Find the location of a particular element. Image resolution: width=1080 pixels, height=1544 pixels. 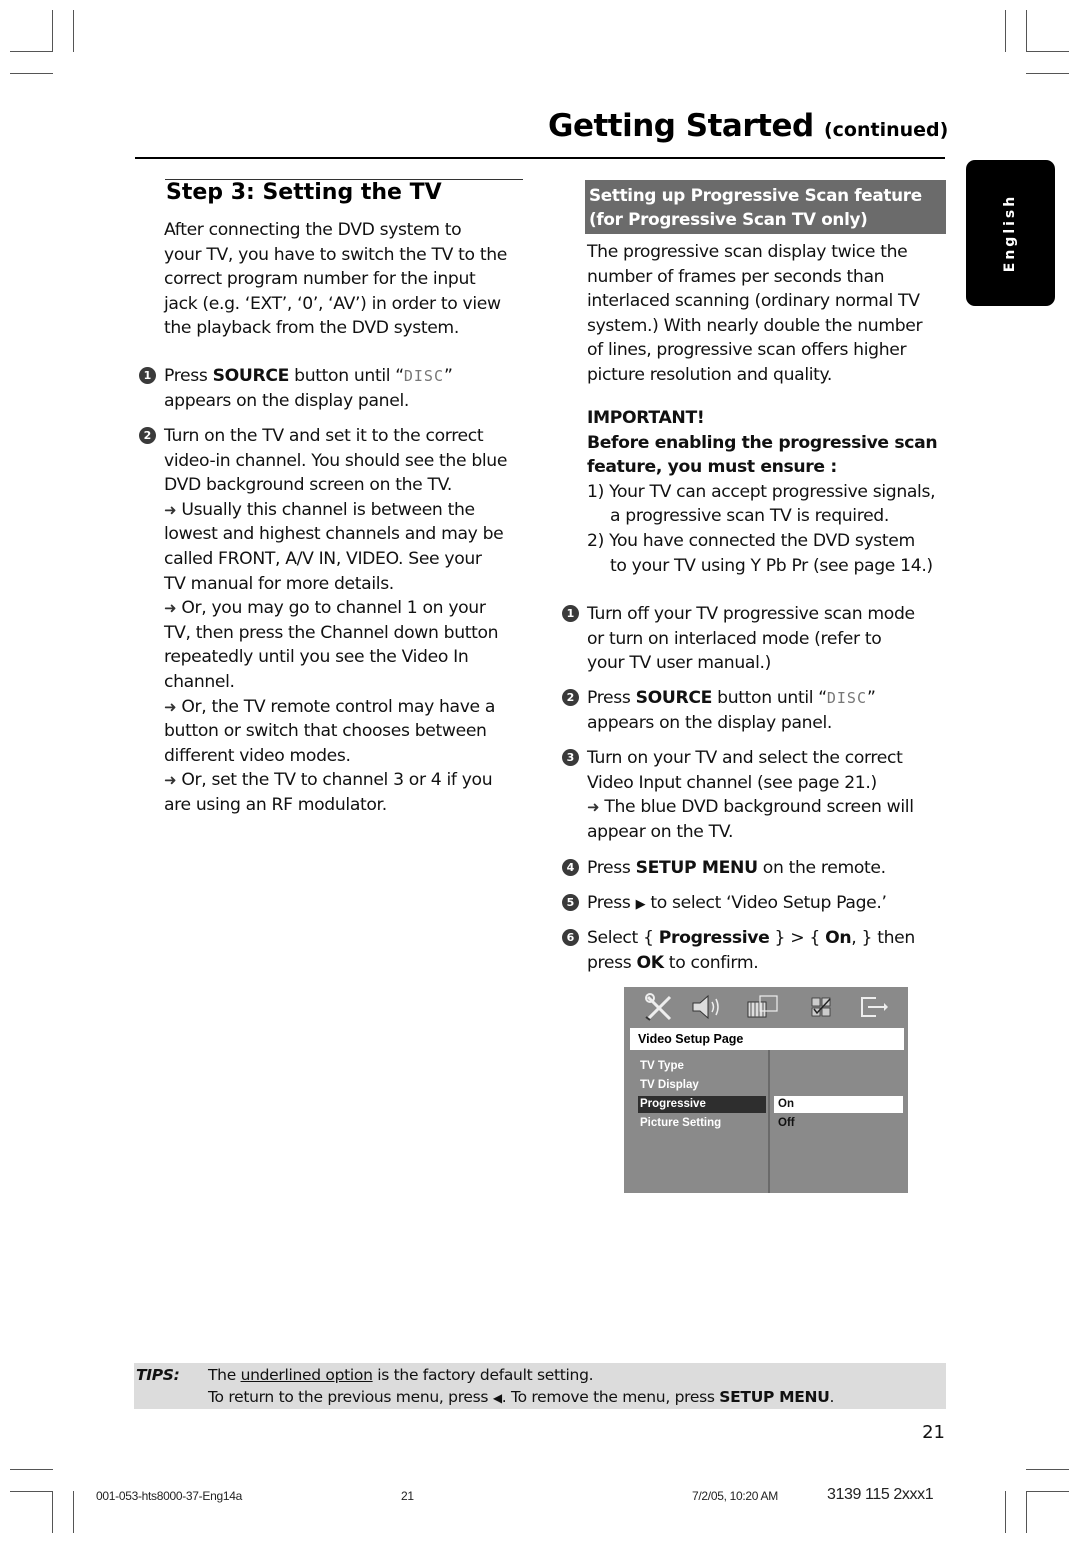

footer-code: 3139 115 2xxx1 is located at coordinates (880, 1494).